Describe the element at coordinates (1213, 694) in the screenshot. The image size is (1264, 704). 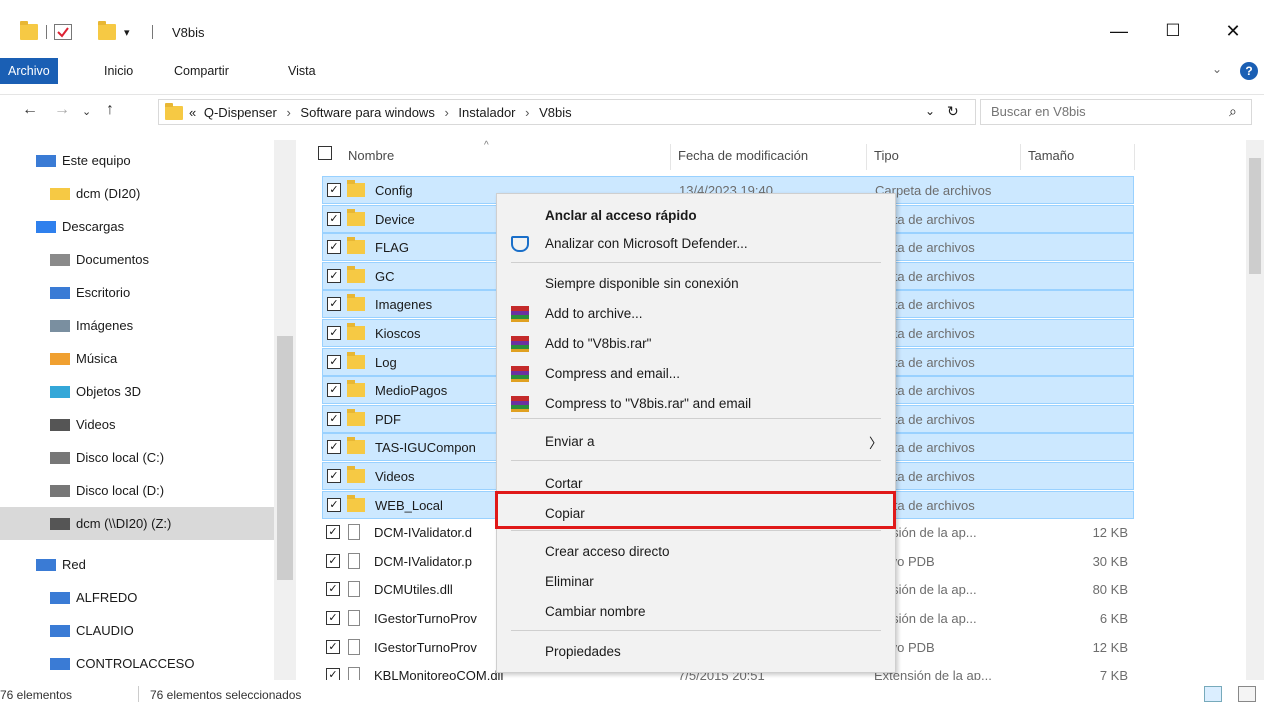
I see `details-view-icon` at that location.